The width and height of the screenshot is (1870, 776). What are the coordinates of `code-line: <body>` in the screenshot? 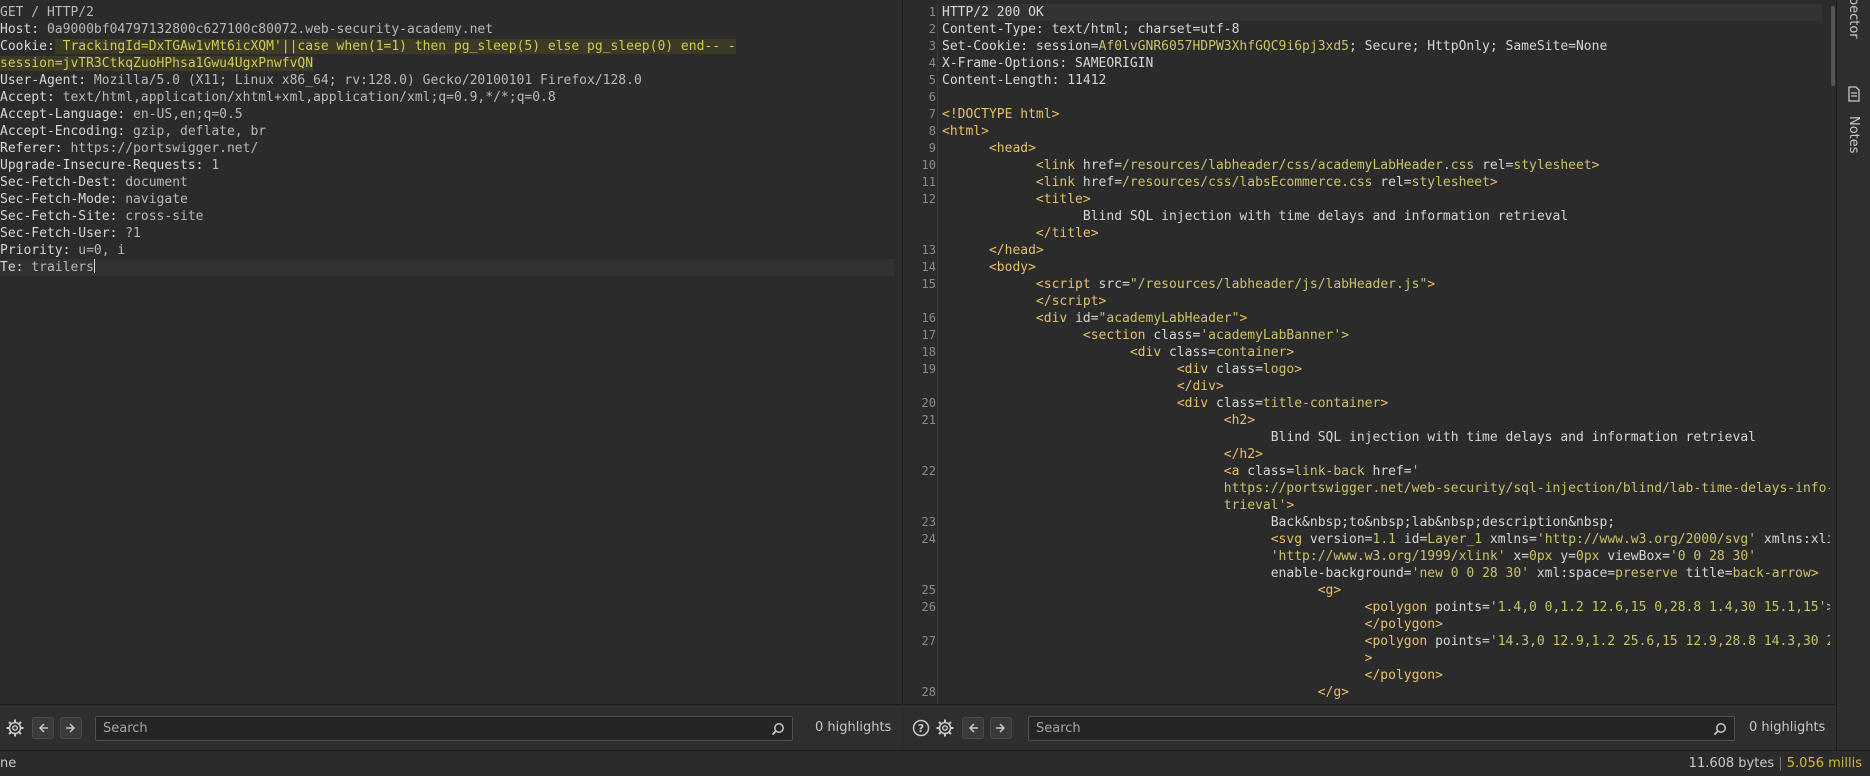 It's located at (1012, 267).